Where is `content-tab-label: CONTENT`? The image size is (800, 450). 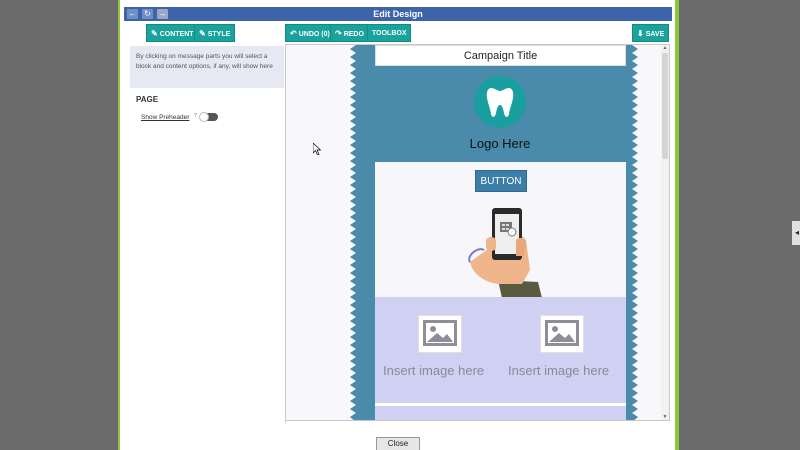 content-tab-label: CONTENT is located at coordinates (176, 34).